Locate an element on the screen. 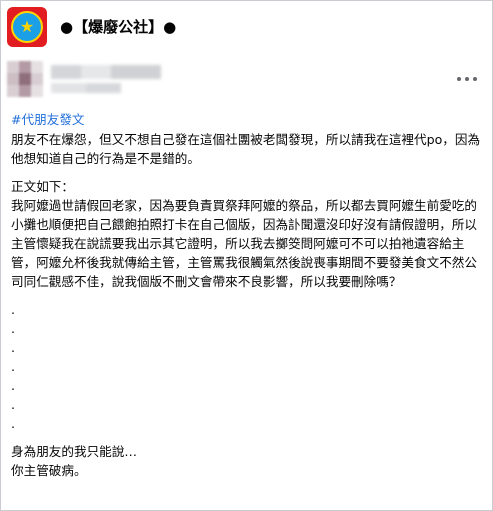 This screenshot has height=511, width=493. closing-line: 你主管破病。 is located at coordinates (49, 470).